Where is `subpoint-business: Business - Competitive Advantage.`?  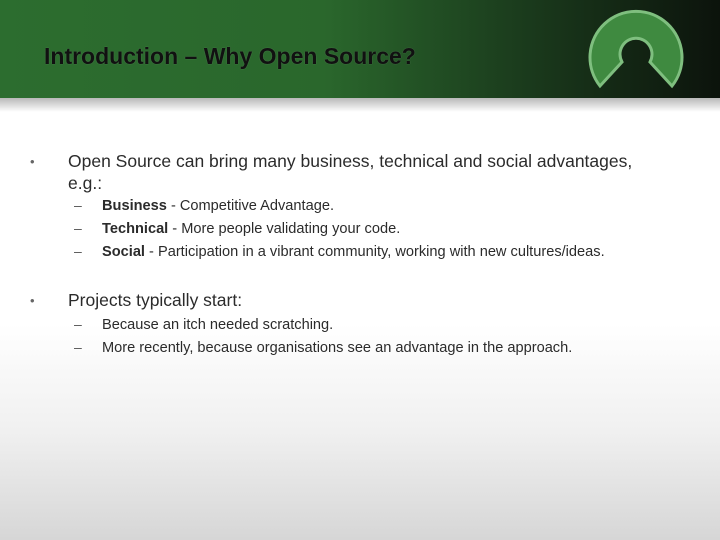 subpoint-business: Business - Competitive Advantage. is located at coordinates (218, 206).